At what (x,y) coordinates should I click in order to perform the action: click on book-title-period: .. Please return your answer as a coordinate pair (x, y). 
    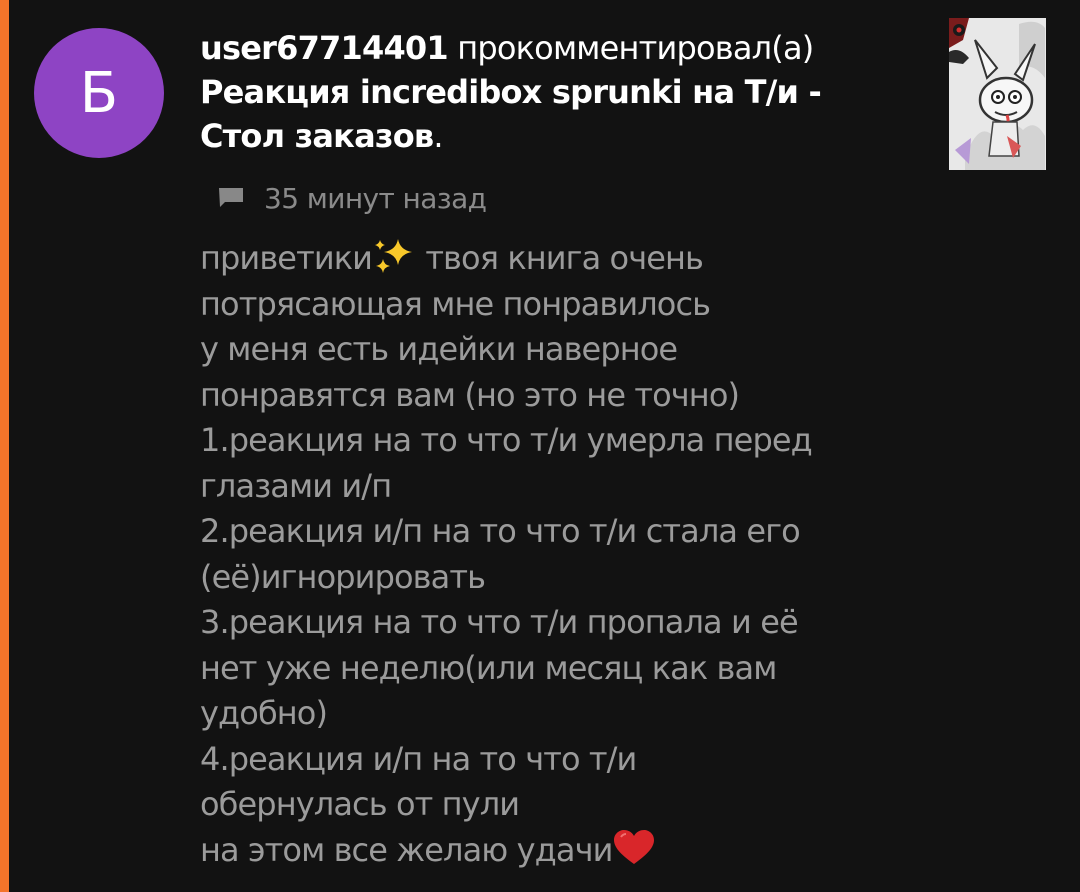
    Looking at the image, I should click on (438, 136).